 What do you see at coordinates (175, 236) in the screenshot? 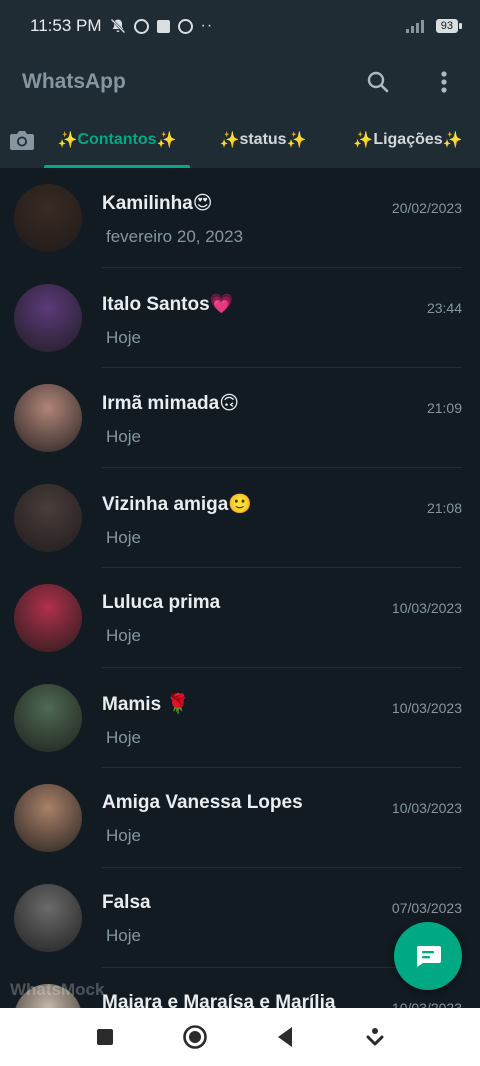
I see `chat-preview: fevereiro 20, 2023` at bounding box center [175, 236].